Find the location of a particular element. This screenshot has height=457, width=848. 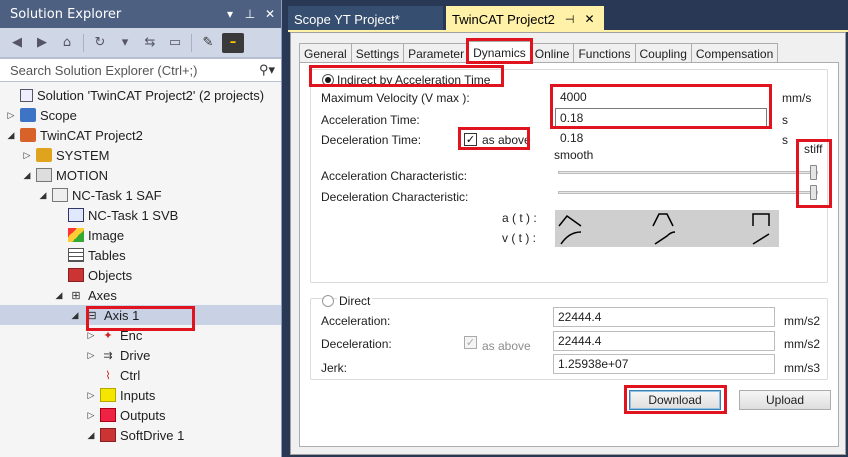

solution-explorer-titlebar: Solution Explorer ▾ ⊥ ✕ is located at coordinates (140, 14).